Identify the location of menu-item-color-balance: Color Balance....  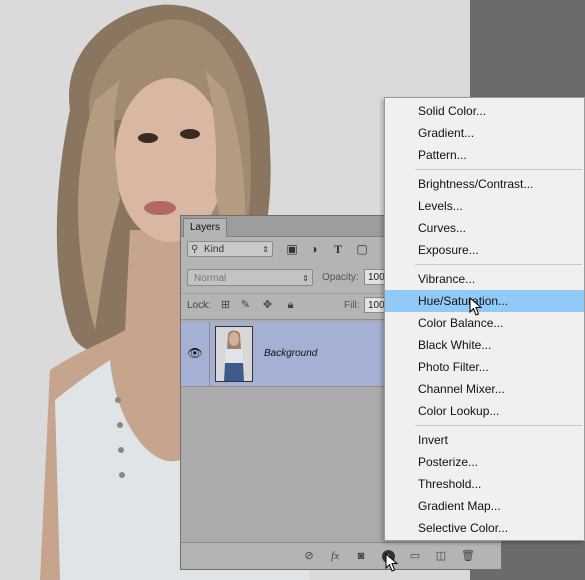
(484, 323).